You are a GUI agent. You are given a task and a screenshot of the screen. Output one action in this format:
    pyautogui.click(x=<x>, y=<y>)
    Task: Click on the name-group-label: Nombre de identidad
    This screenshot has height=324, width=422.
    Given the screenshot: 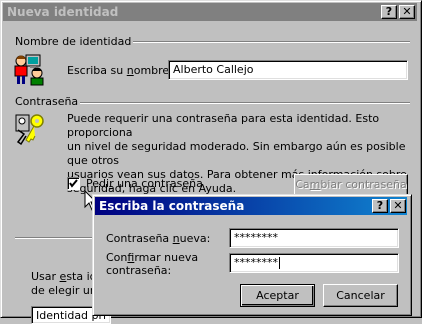 What is the action you would take?
    pyautogui.click(x=74, y=41)
    